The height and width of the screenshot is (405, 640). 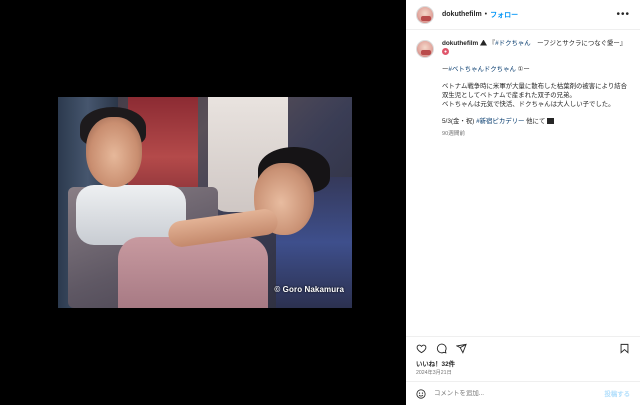 What do you see at coordinates (623, 14) in the screenshot?
I see `more-options-icon: •••` at bounding box center [623, 14].